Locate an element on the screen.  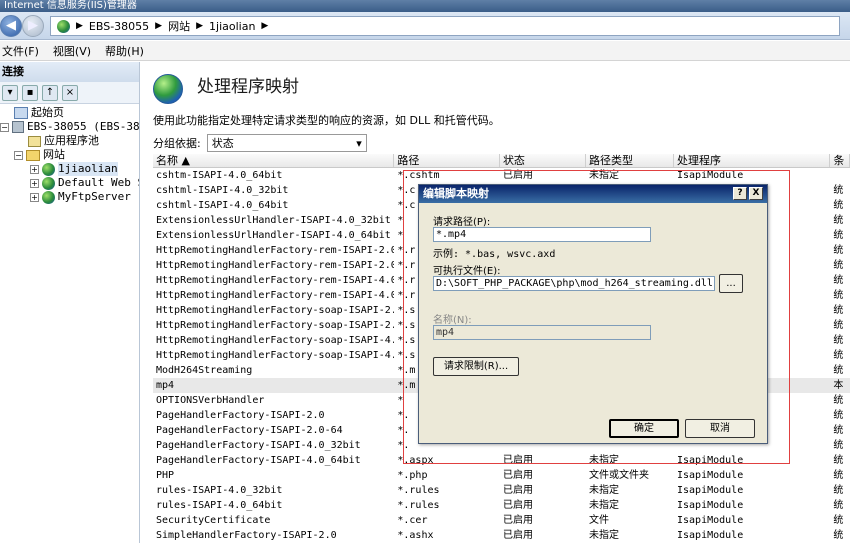
cell-name: cshtm-ISAPI-4.0_64bit is located at coordinates (219, 175).